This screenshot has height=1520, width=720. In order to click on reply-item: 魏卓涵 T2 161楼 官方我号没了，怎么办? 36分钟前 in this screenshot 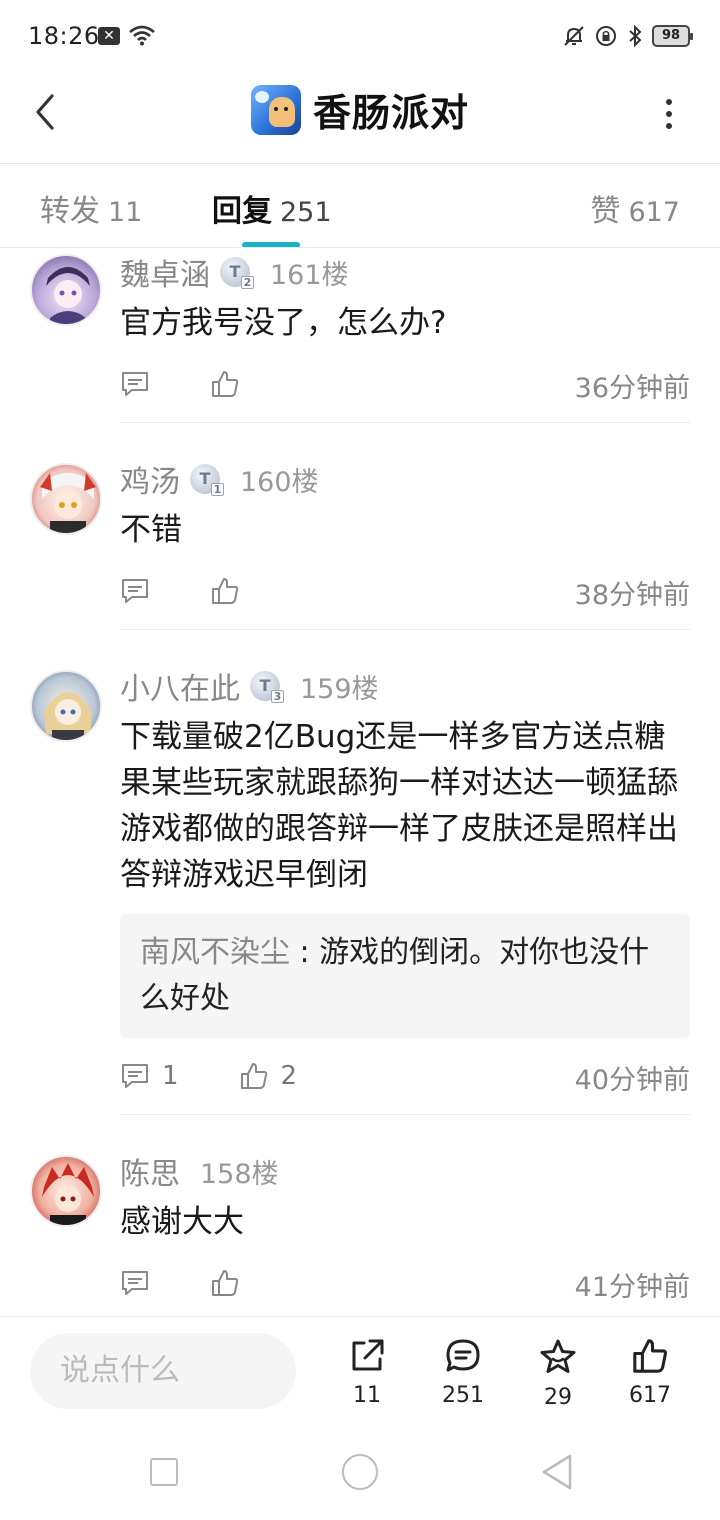, I will do `click(360, 335)`.